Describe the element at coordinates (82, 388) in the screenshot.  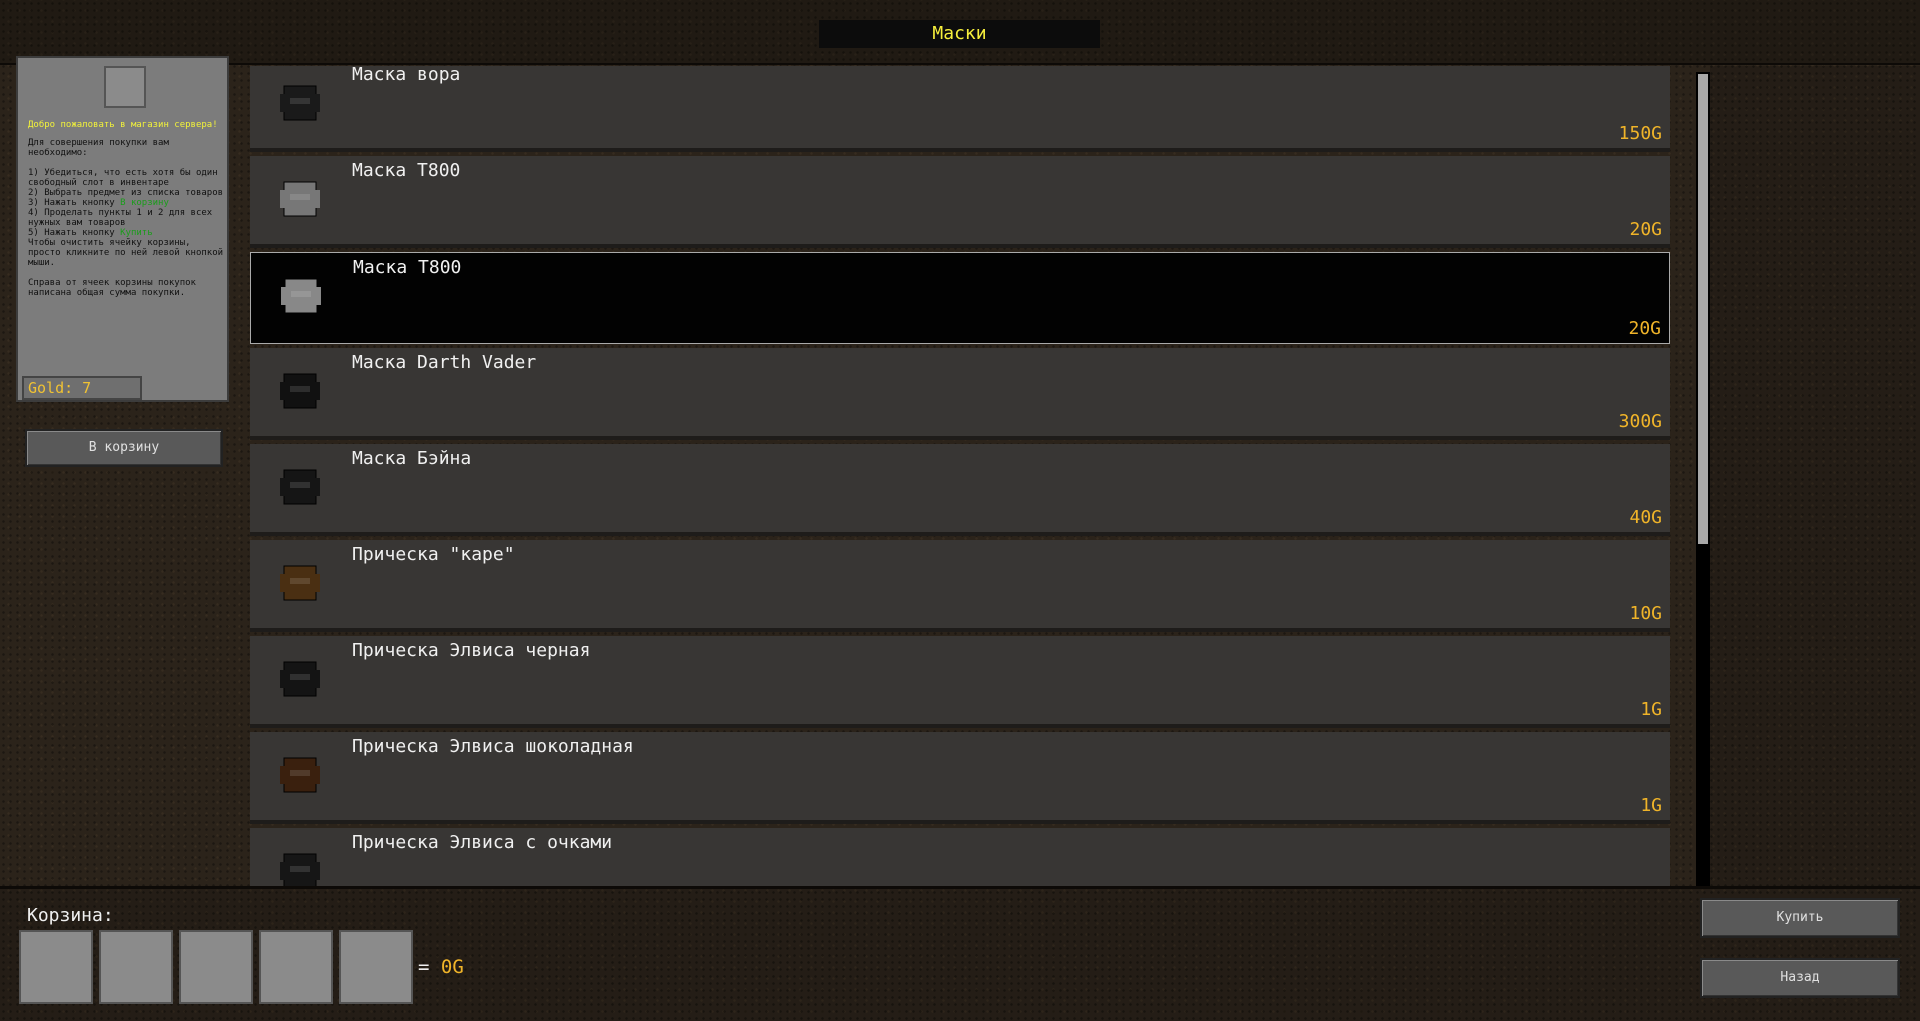
I see `gold-balance: Gold: 7` at that location.